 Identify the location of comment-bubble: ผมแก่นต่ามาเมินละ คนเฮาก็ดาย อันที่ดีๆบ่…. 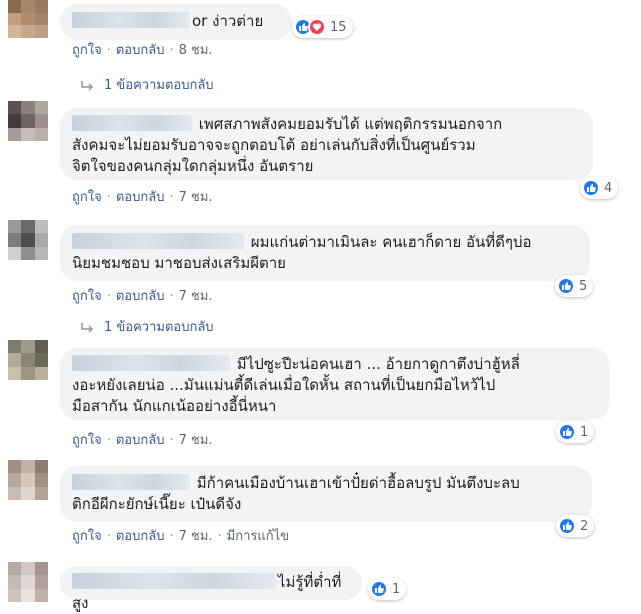
(325, 253).